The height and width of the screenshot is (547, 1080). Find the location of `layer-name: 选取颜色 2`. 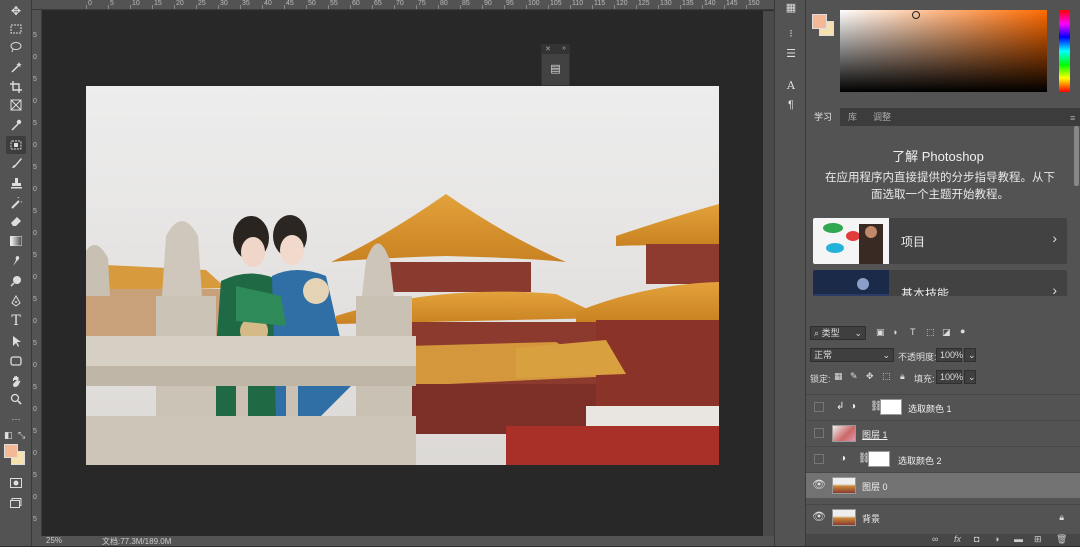

layer-name: 选取颜色 2 is located at coordinates (920, 460).